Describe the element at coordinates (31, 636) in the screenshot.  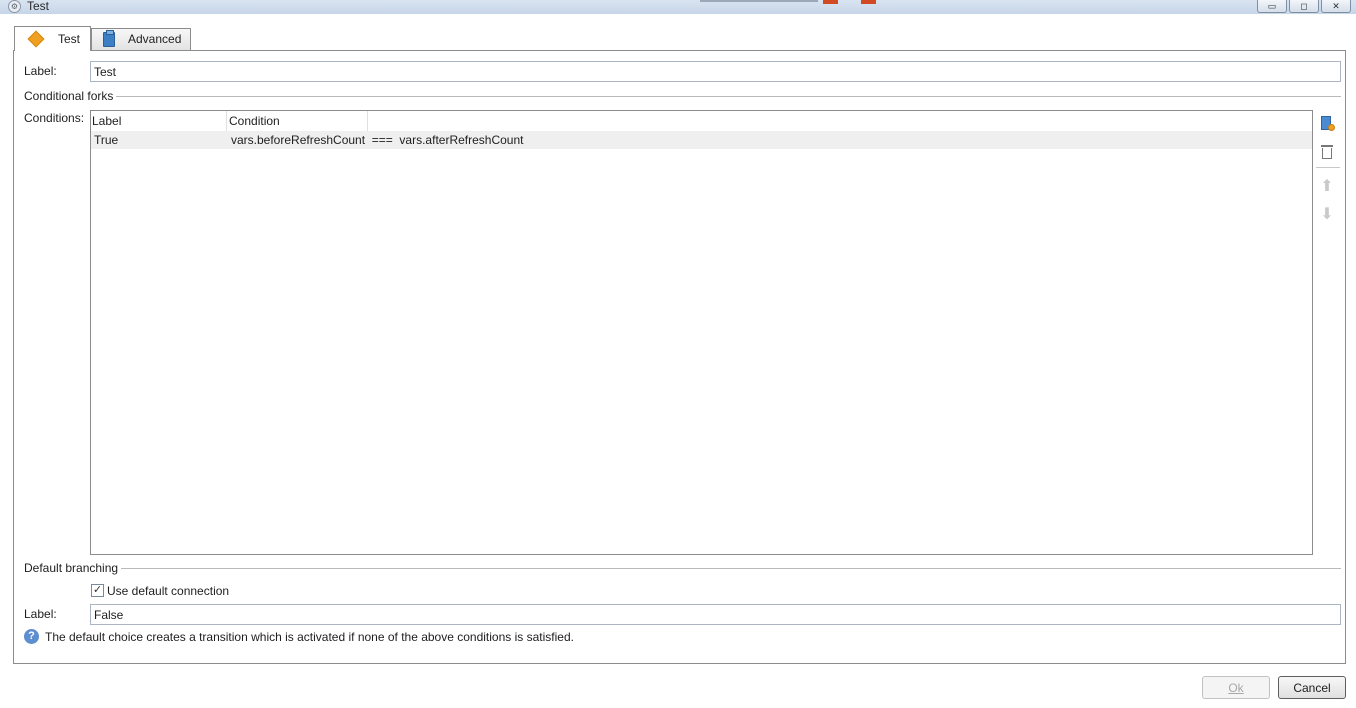
I see `help-icon: ?` at that location.